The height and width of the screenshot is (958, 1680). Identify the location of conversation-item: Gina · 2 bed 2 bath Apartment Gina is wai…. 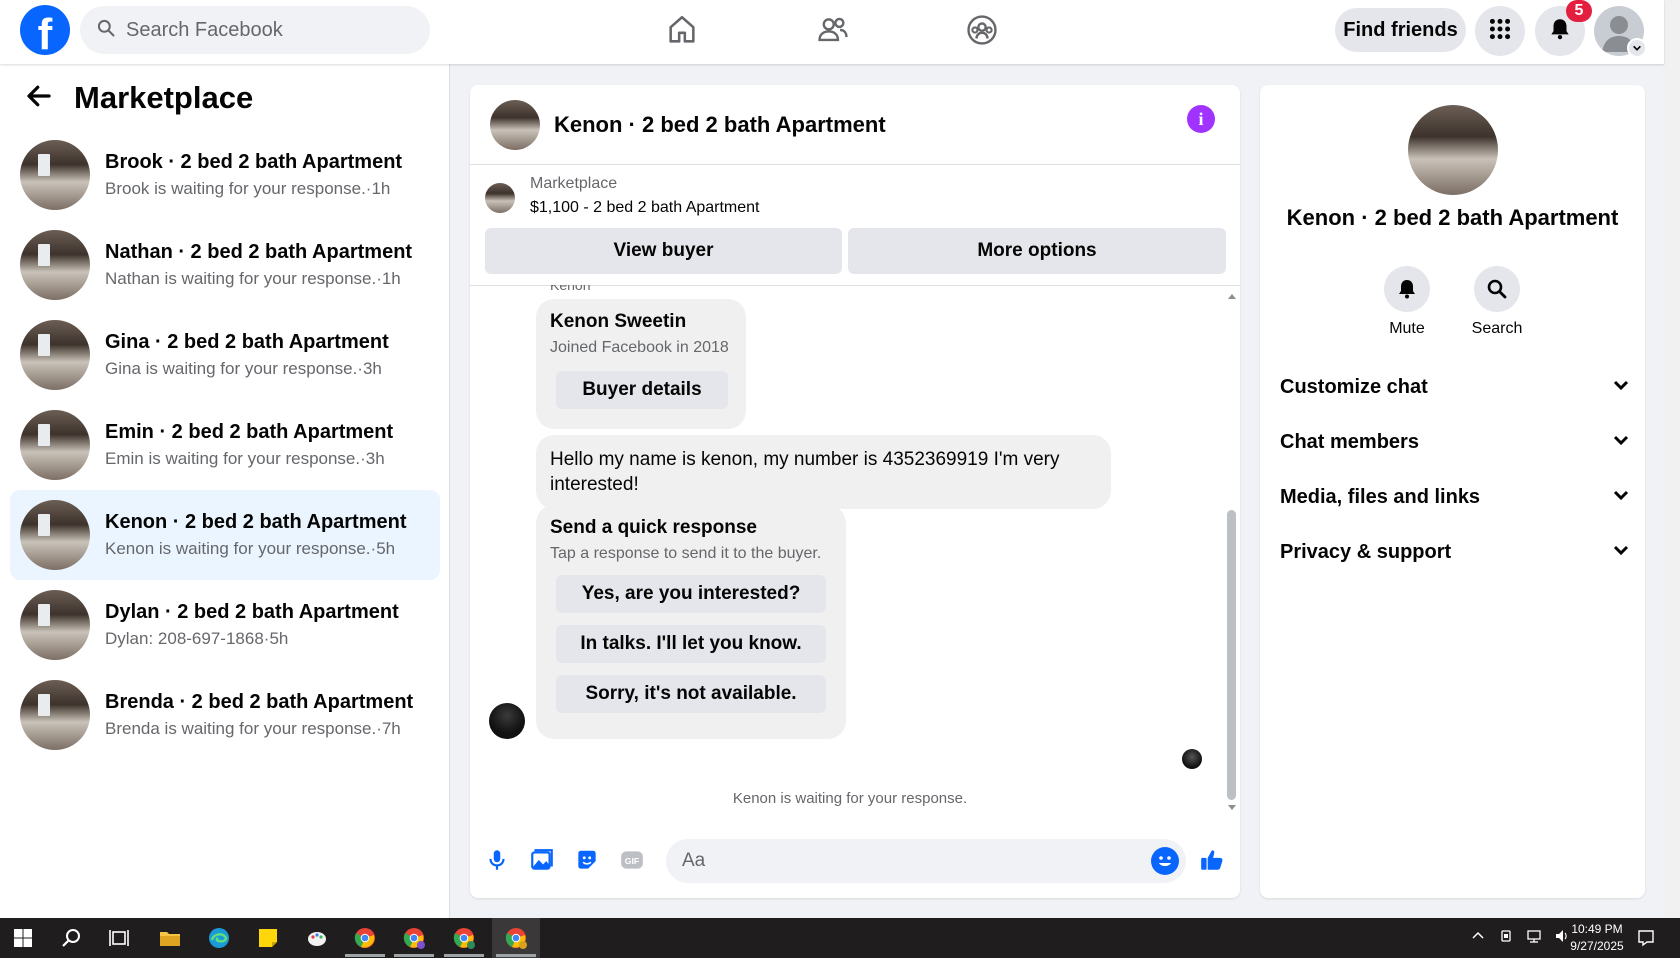
(225, 355).